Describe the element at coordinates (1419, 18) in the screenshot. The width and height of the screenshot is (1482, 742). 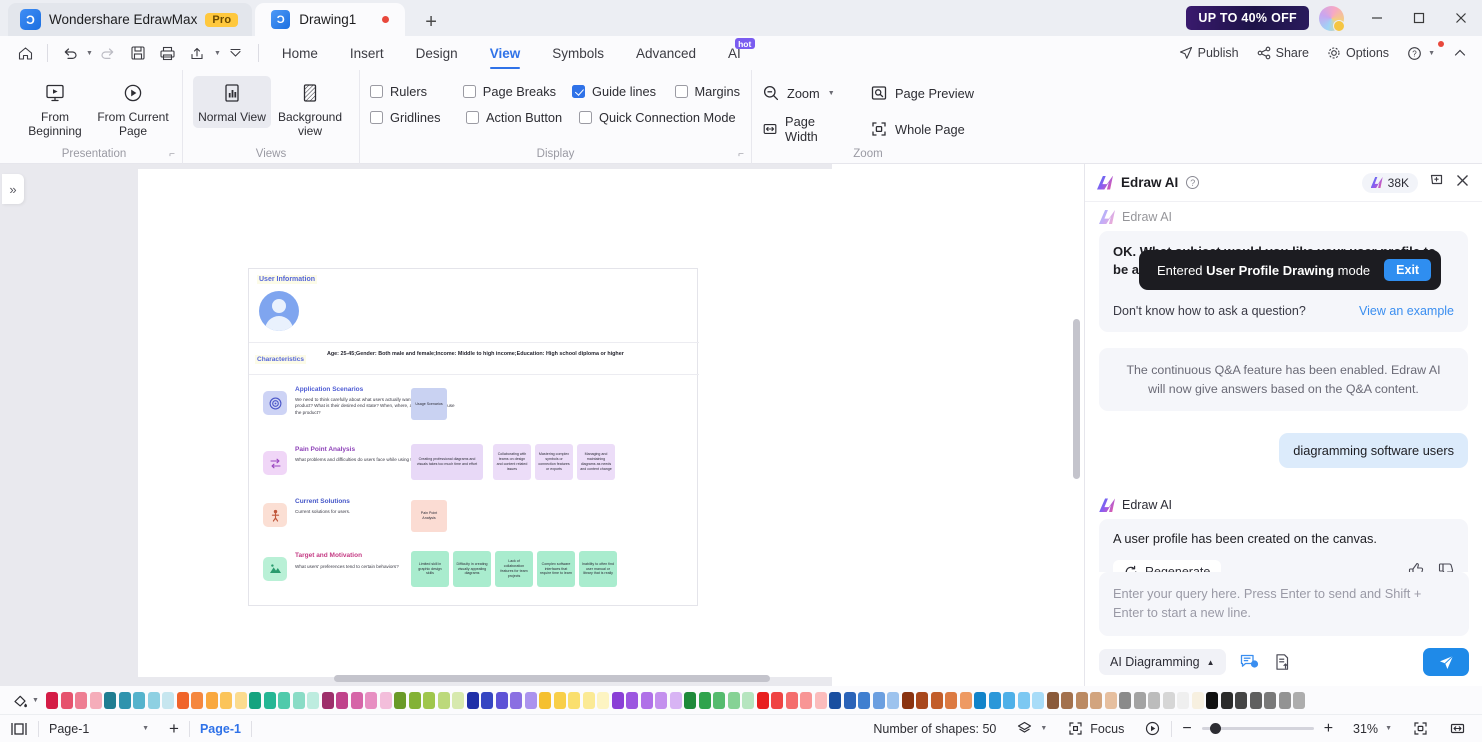
I see `maximize-button` at that location.